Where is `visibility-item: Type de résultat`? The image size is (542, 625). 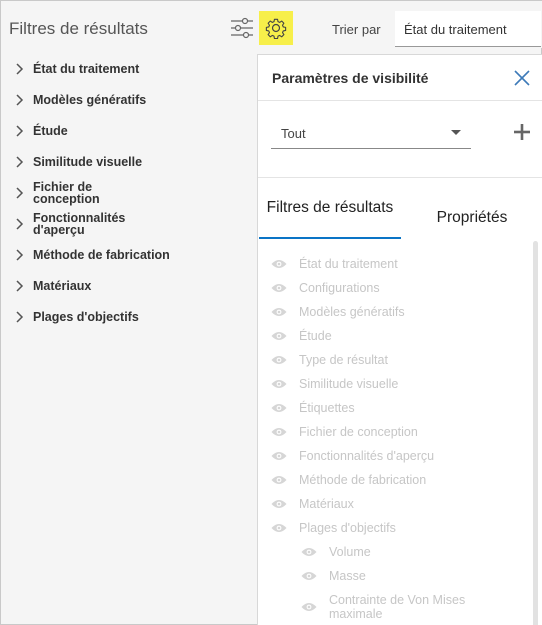
visibility-item: Type de résultat is located at coordinates (398, 360).